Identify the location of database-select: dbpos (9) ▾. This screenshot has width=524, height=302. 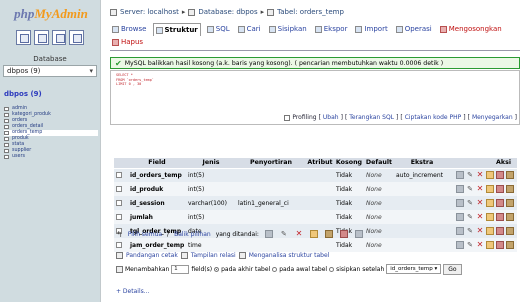
(50, 71).